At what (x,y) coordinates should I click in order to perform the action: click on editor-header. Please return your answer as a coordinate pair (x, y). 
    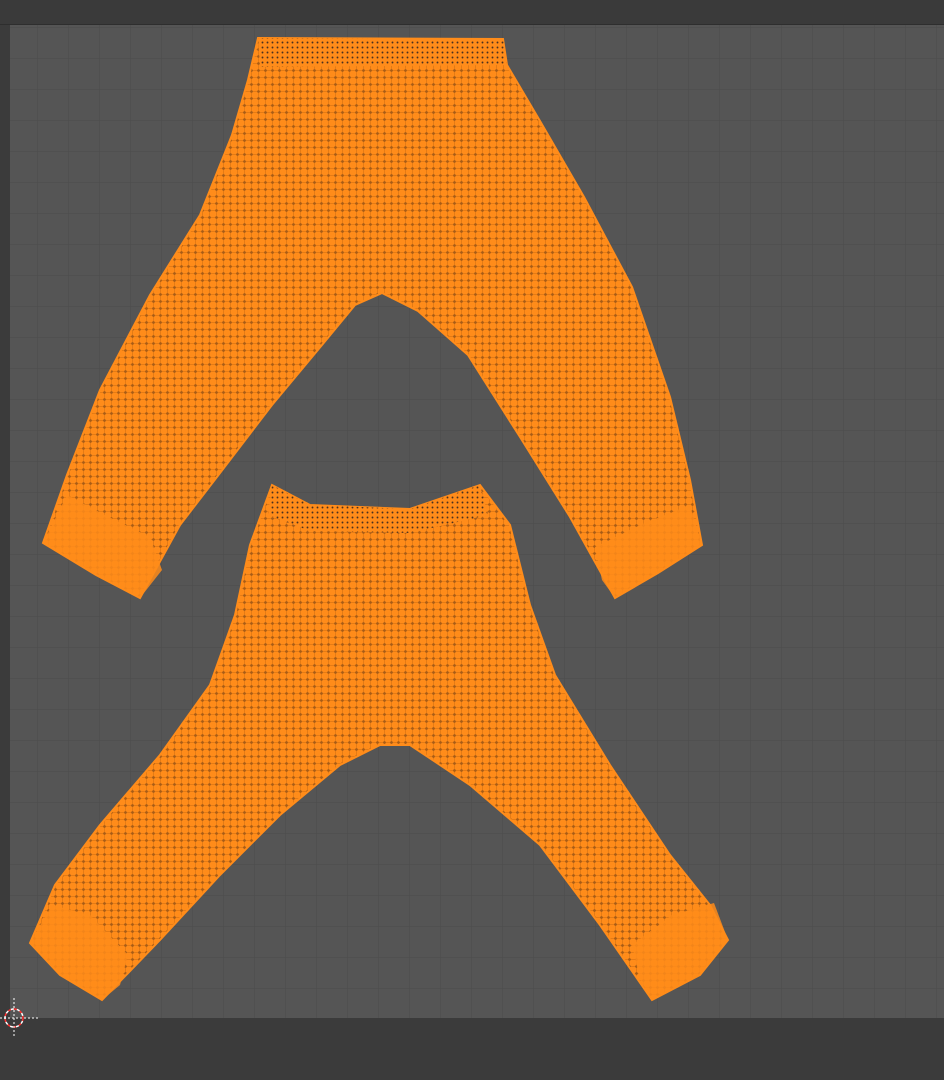
    Looking at the image, I should click on (472, 12).